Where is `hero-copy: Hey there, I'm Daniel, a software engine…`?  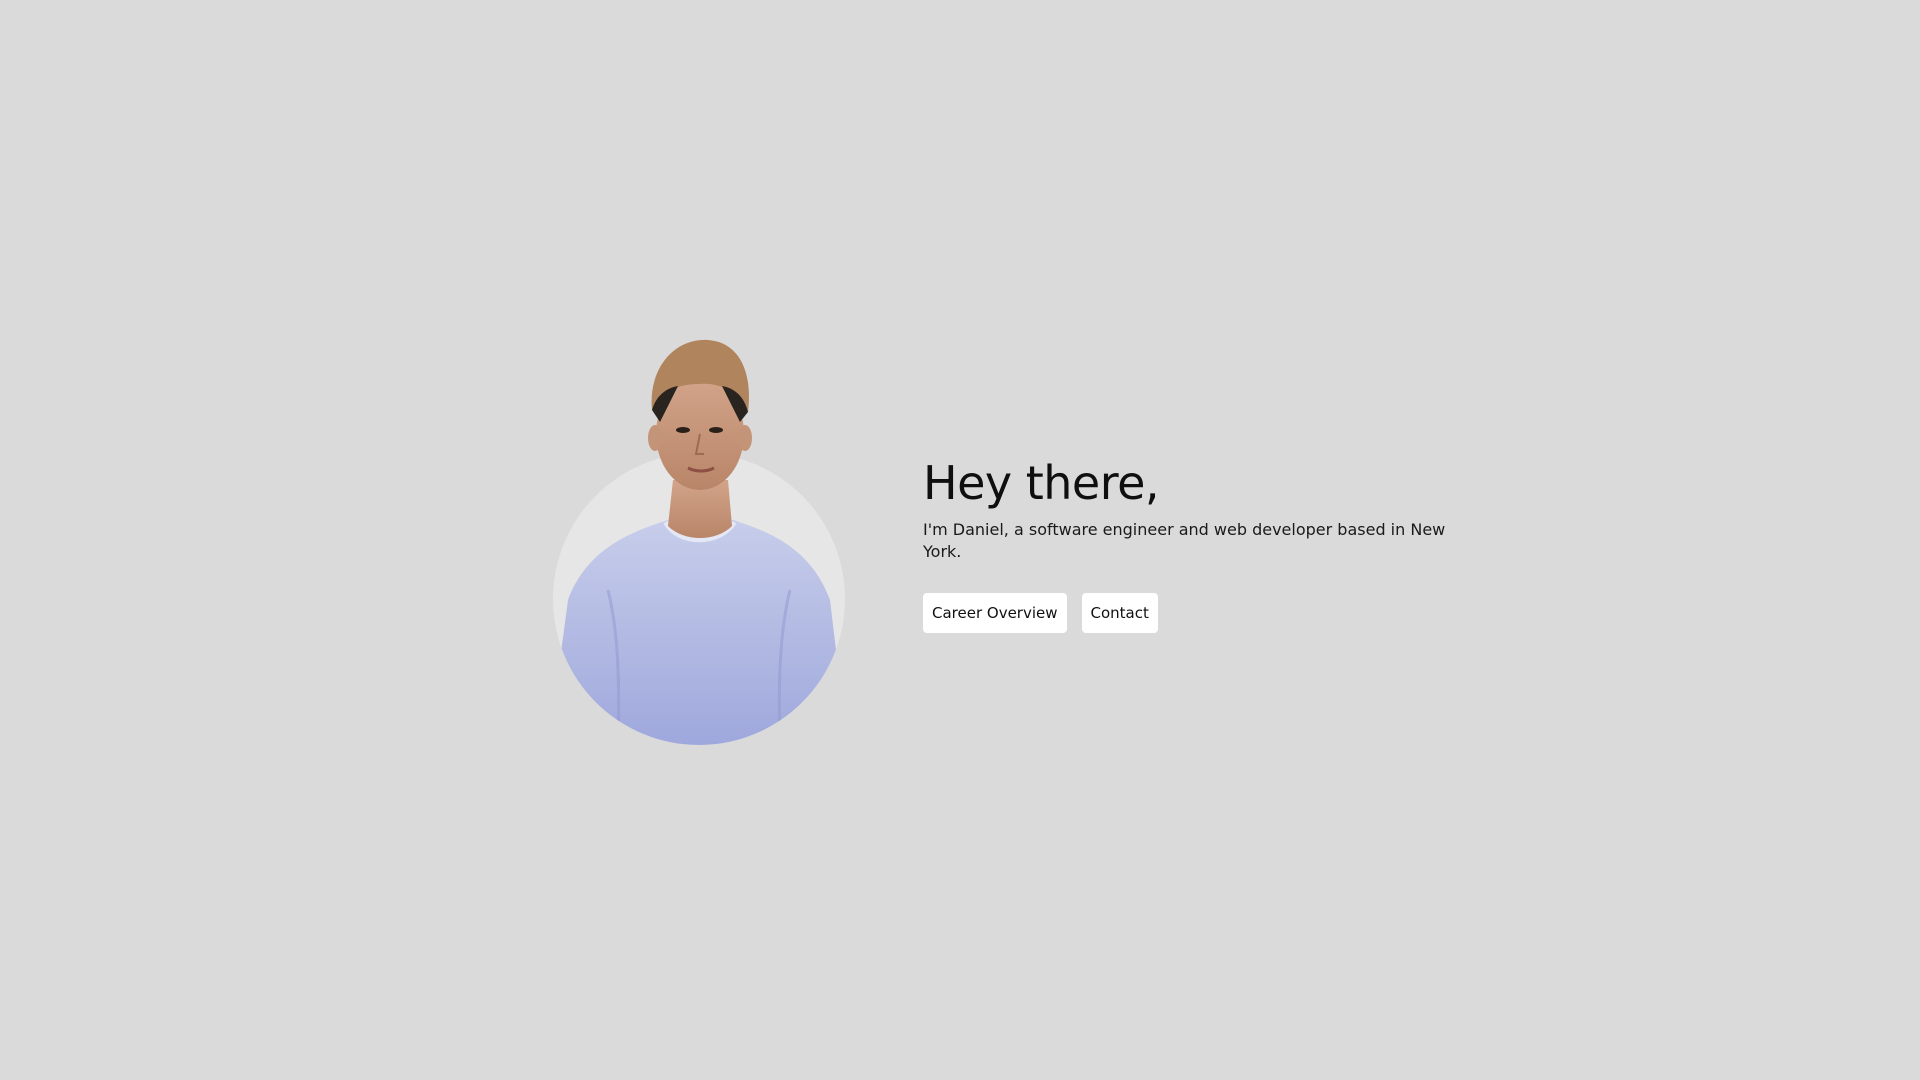 hero-copy: Hey there, I'm Daniel, a software engine… is located at coordinates (1203, 544).